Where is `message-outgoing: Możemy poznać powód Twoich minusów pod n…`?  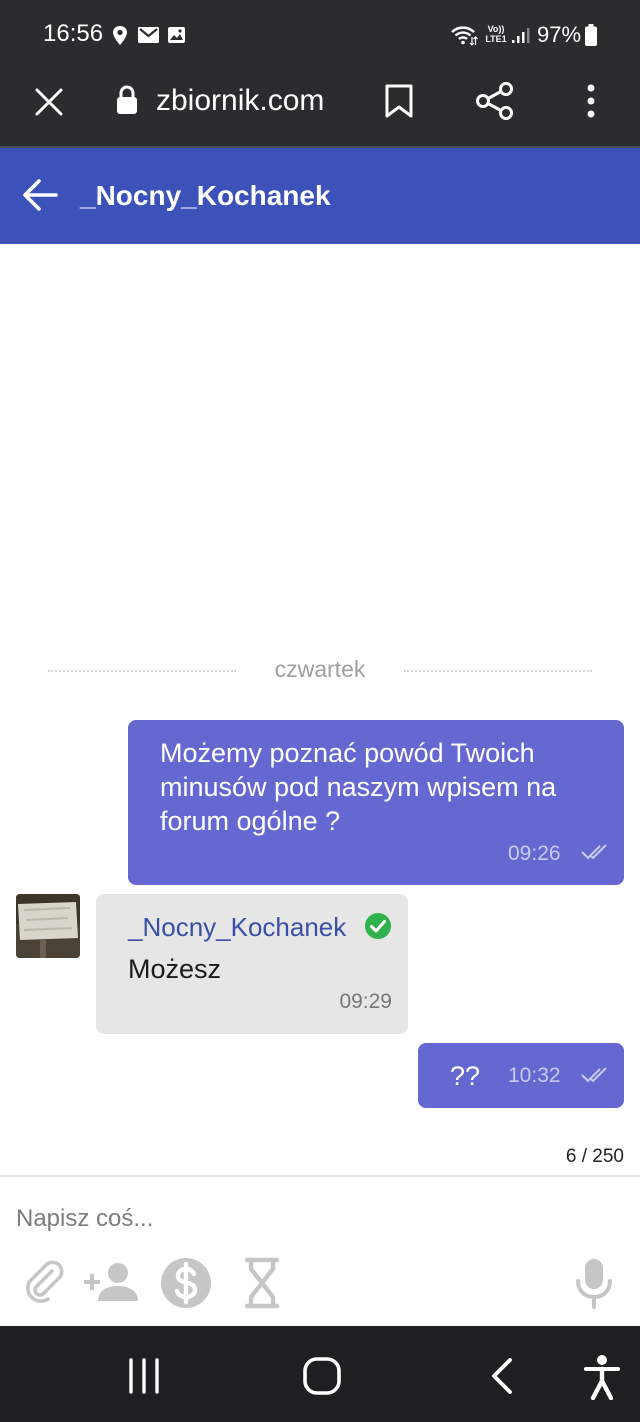 message-outgoing: Możemy poznać powód Twoich minusów pod n… is located at coordinates (376, 802).